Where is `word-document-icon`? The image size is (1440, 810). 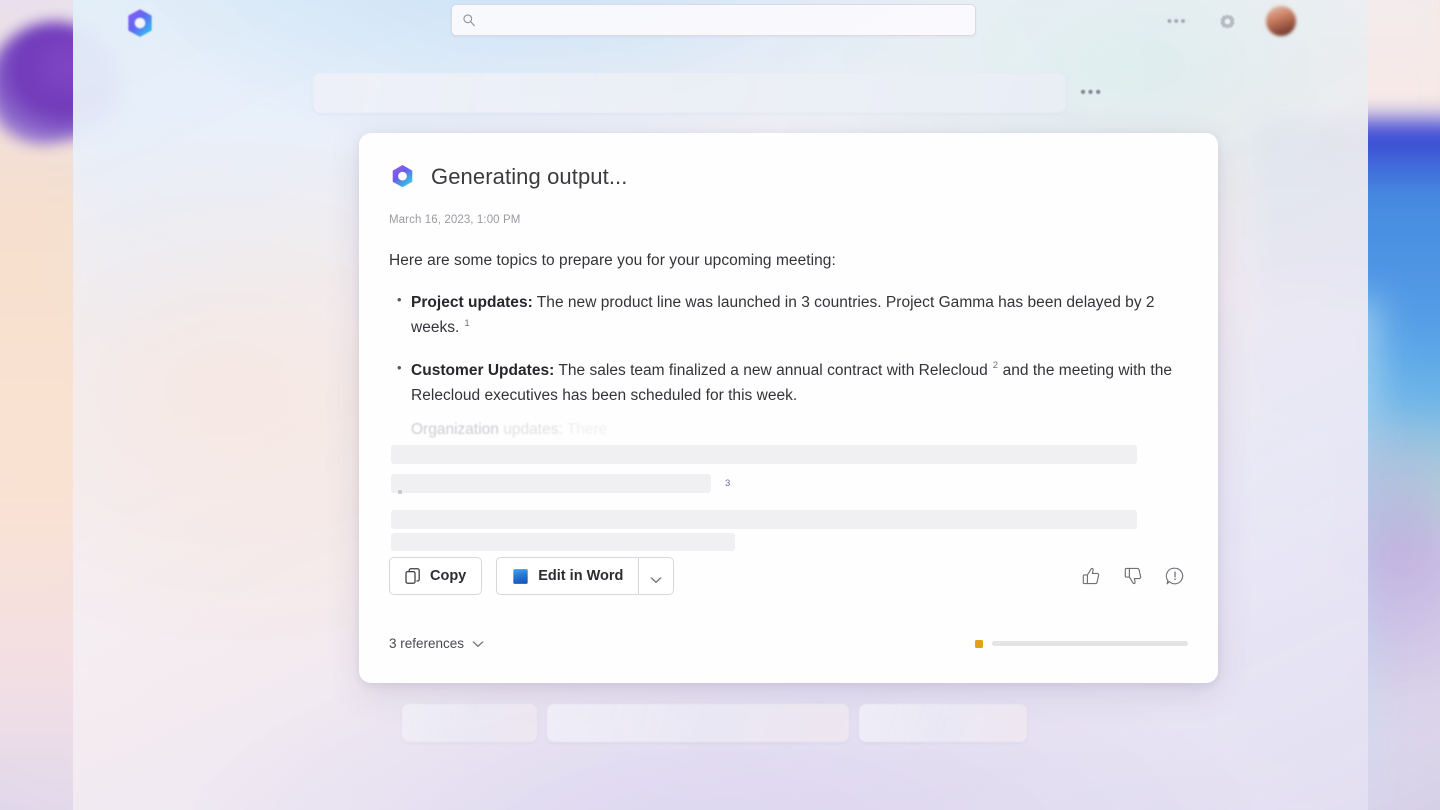 word-document-icon is located at coordinates (520, 576).